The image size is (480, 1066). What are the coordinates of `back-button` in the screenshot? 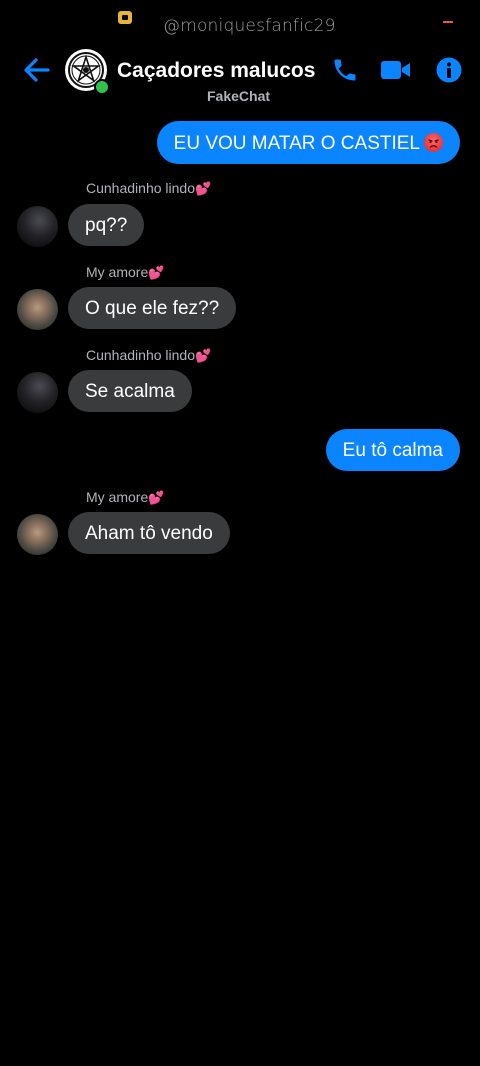 It's located at (37, 70).